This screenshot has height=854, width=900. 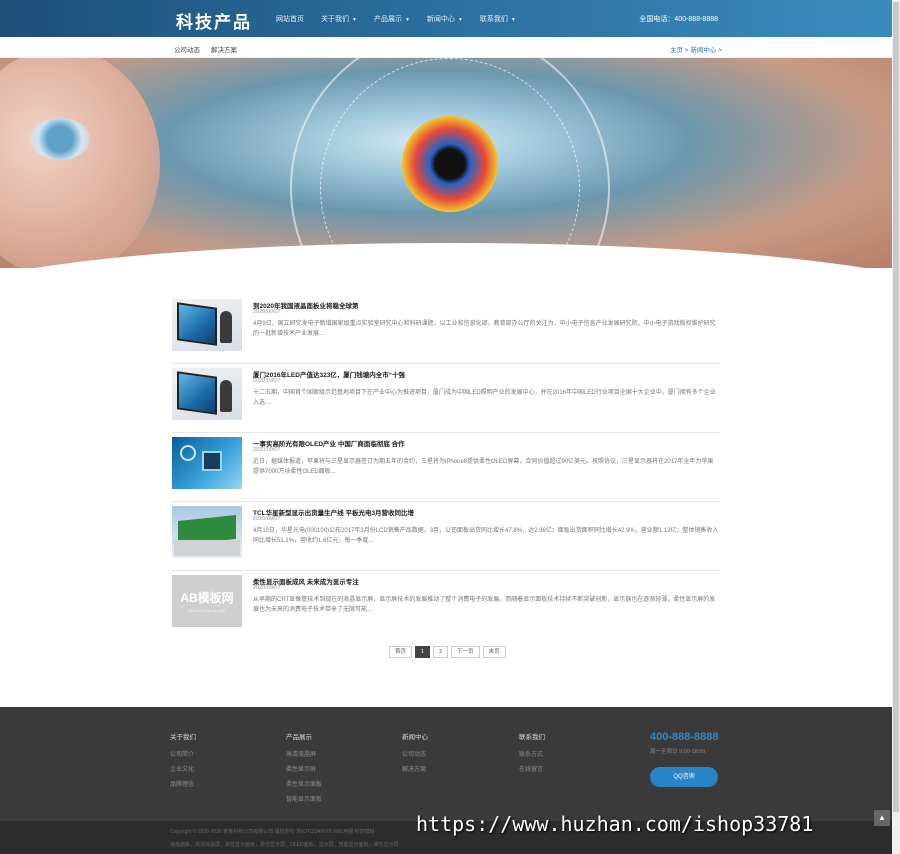 I want to click on pager-first: 首页, so click(x=401, y=652).